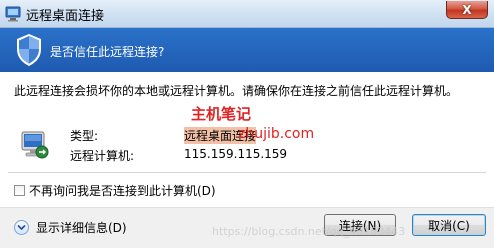 The height and width of the screenshot is (248, 494). I want to click on watermark-site-name: 主机笔记, so click(221, 114).